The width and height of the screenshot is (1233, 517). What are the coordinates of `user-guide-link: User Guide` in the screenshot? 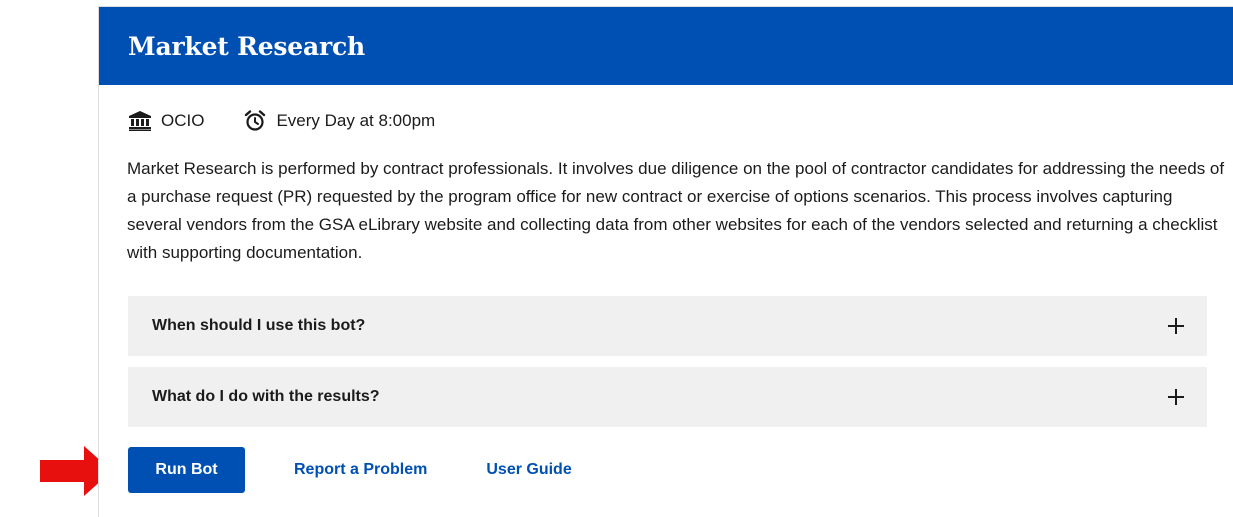 It's located at (528, 470).